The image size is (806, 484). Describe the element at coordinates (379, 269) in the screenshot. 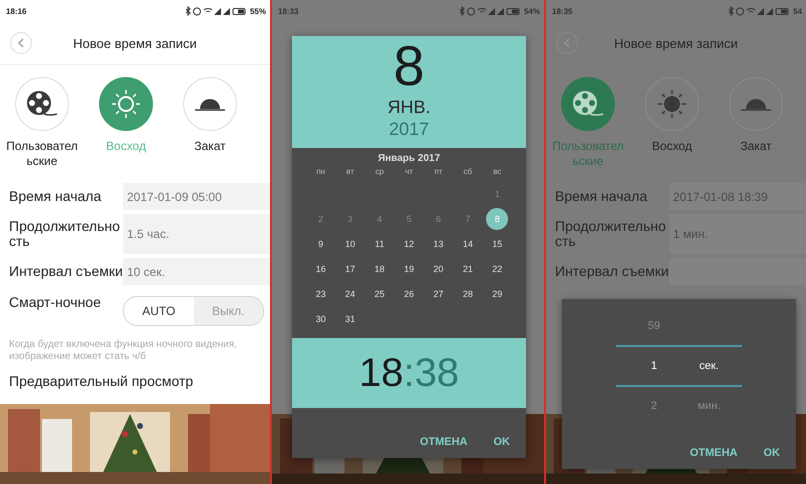

I see `calendar-day: 18` at that location.